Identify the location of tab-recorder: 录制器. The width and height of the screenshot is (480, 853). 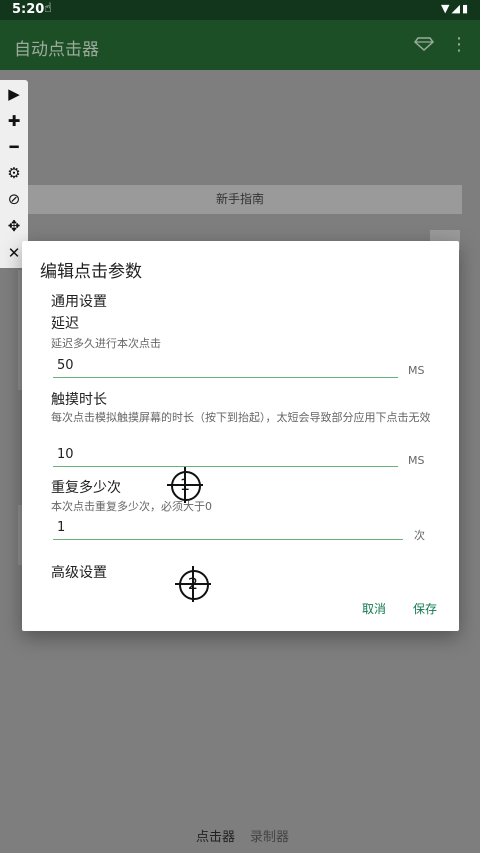
(269, 835).